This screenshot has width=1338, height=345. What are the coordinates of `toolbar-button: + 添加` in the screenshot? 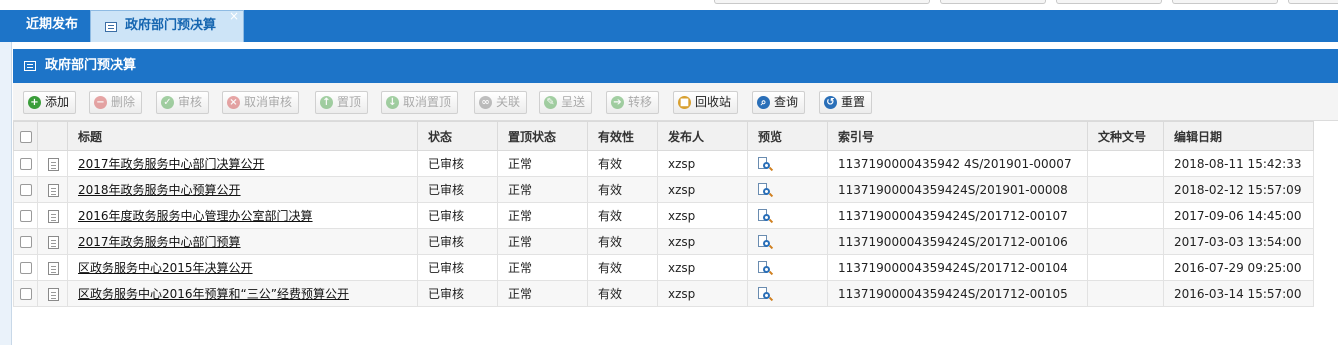 It's located at (50, 102).